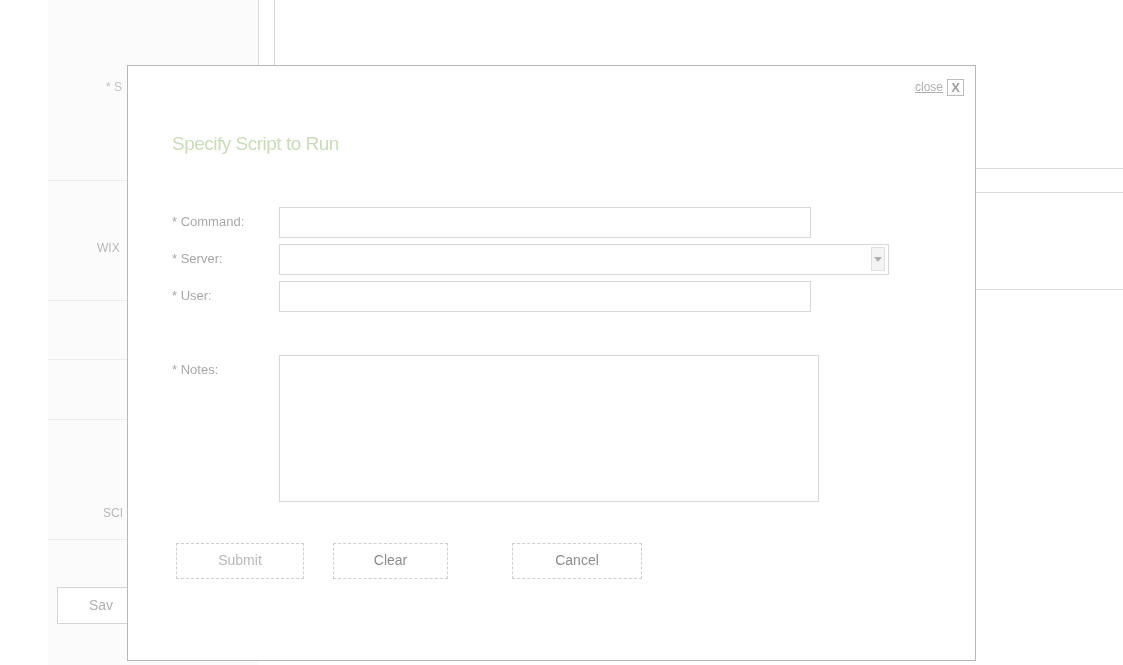 The image size is (1123, 665). Describe the element at coordinates (108, 248) in the screenshot. I see `background-label: WIX` at that location.